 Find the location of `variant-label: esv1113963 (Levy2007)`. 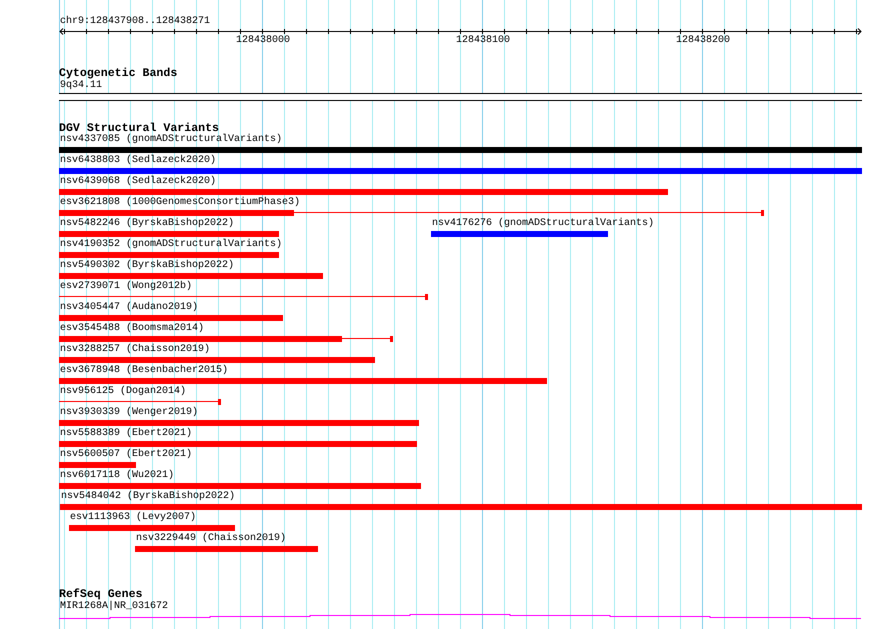

variant-label: esv1113963 (Levy2007) is located at coordinates (132, 518).